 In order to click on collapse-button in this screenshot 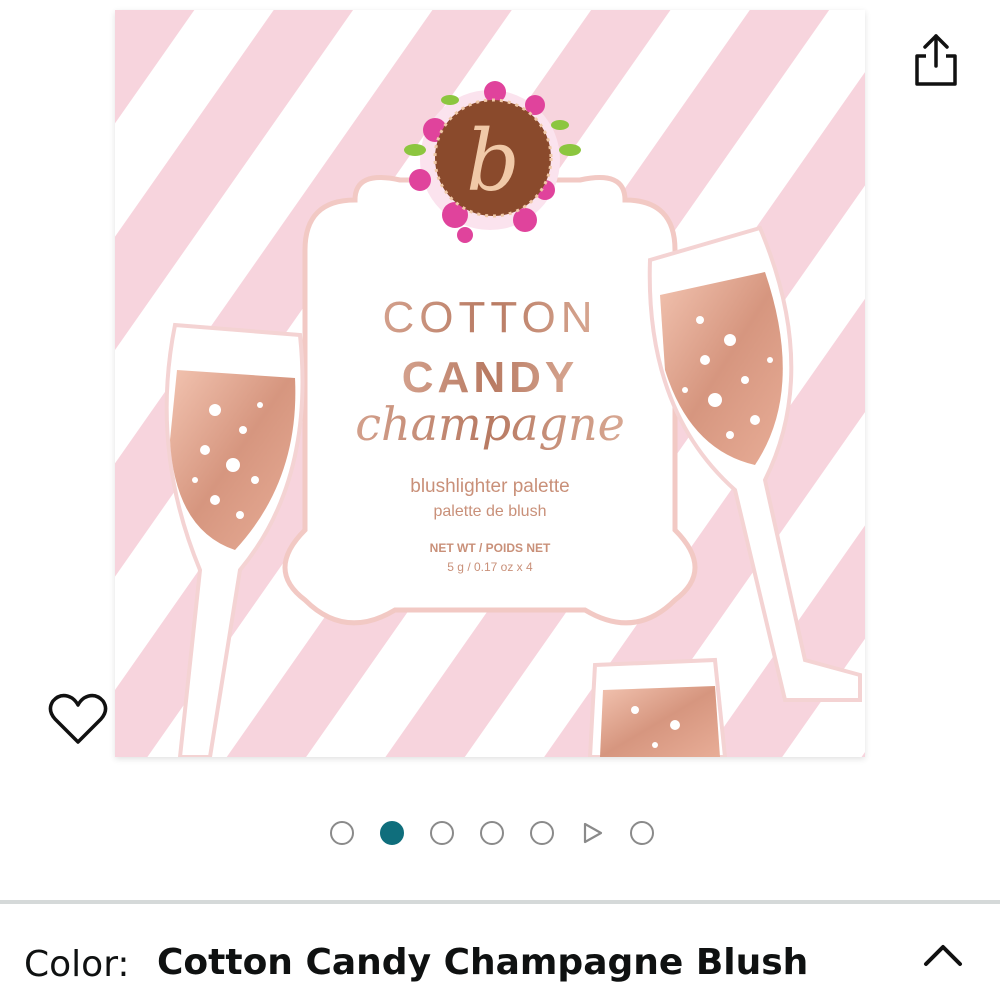, I will do `click(943, 956)`.